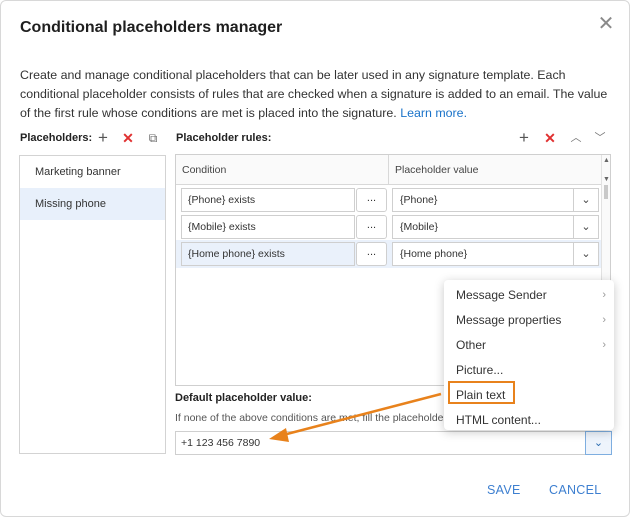 This screenshot has width=630, height=518. Describe the element at coordinates (389, 200) in the screenshot. I see `rule-row: {Phone} exists ... {Phone} ⌄` at that location.